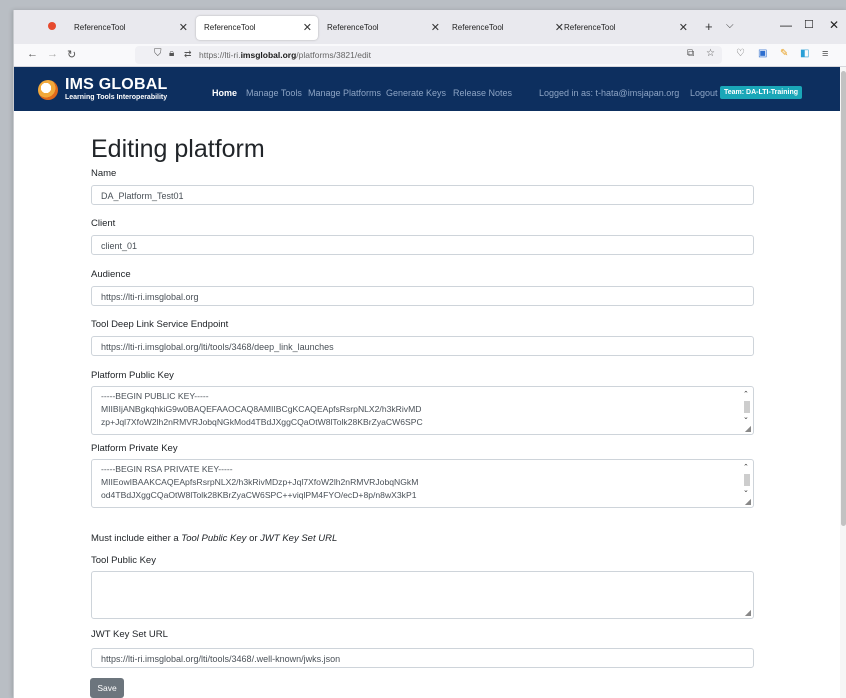 The width and height of the screenshot is (846, 698). I want to click on firefox-icon, so click(52, 26).